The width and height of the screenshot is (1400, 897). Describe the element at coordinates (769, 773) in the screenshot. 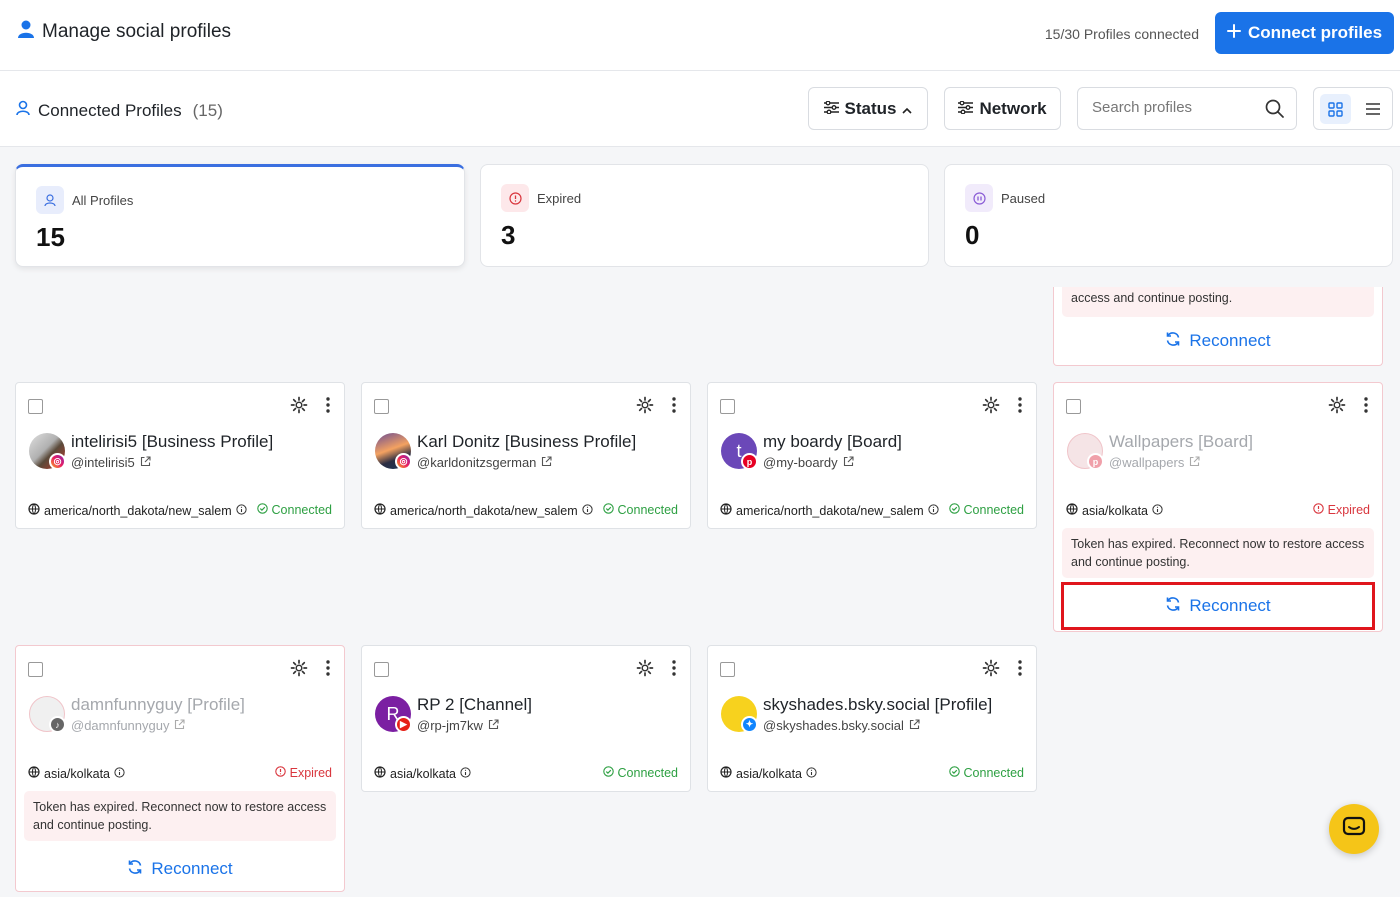

I see `timezone-text: asia/kolkata` at that location.